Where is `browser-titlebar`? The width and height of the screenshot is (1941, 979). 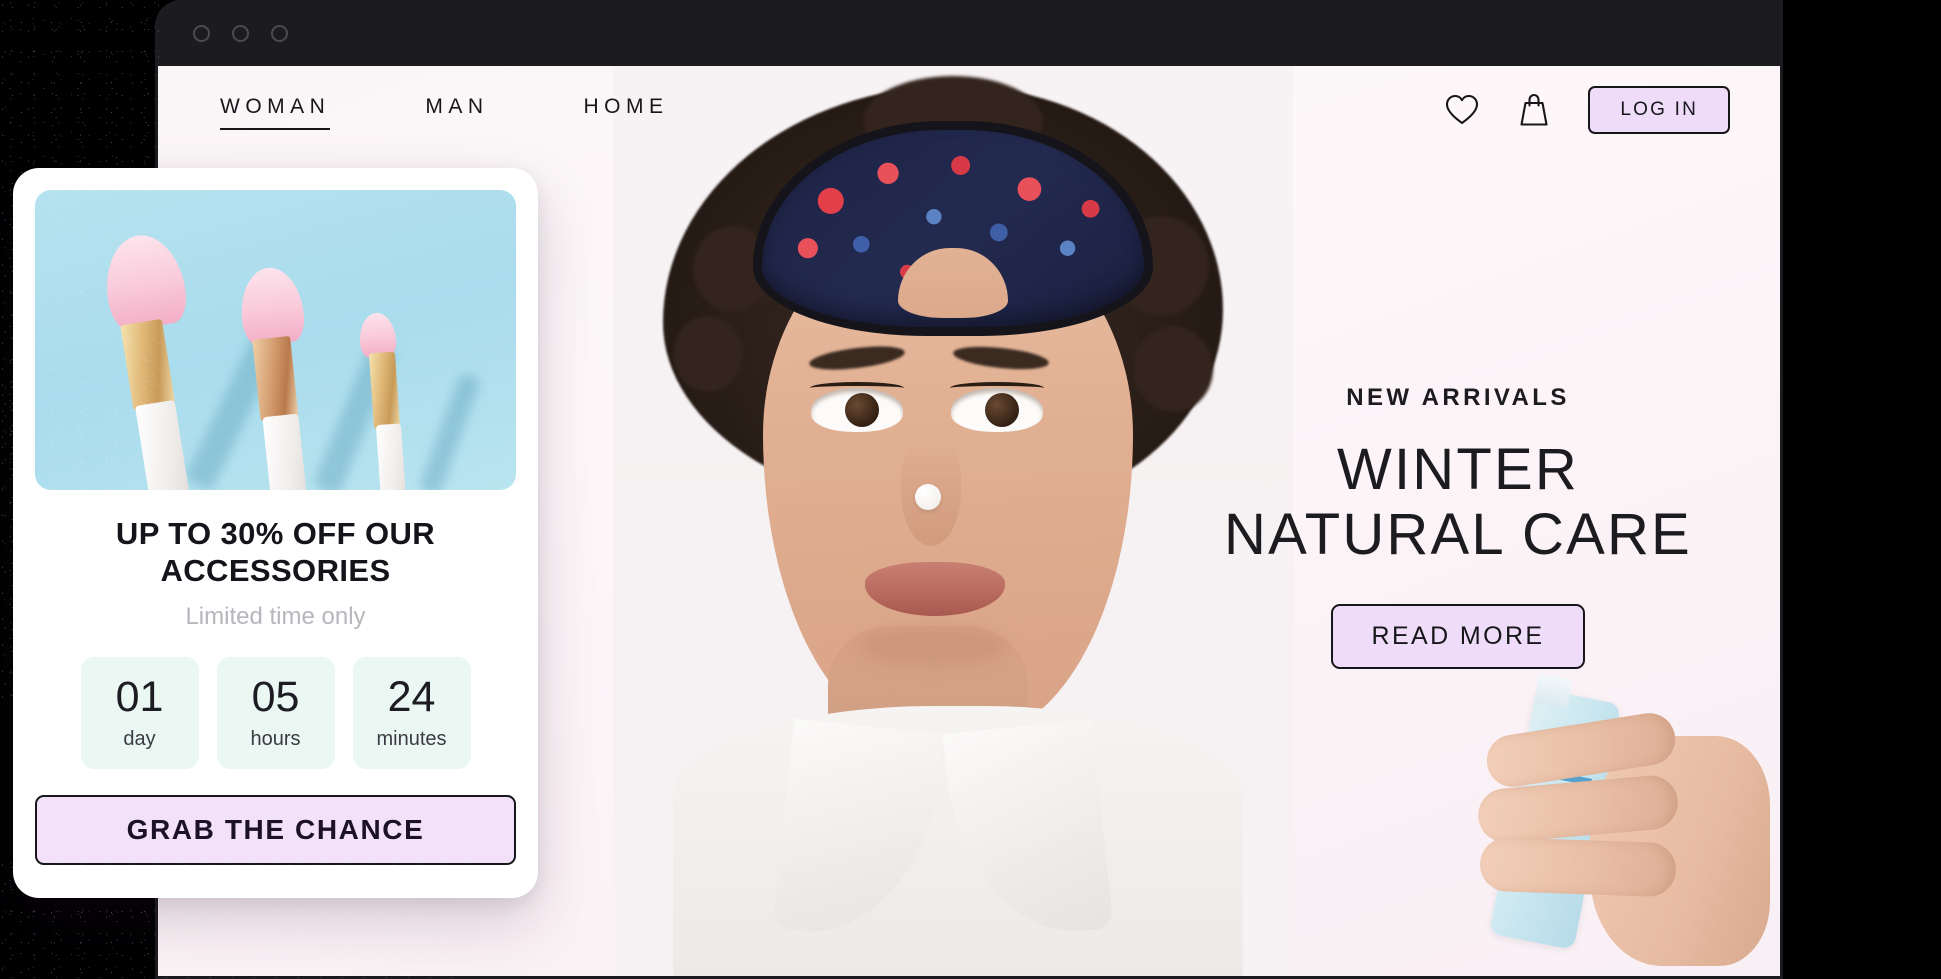
browser-titlebar is located at coordinates (969, 33).